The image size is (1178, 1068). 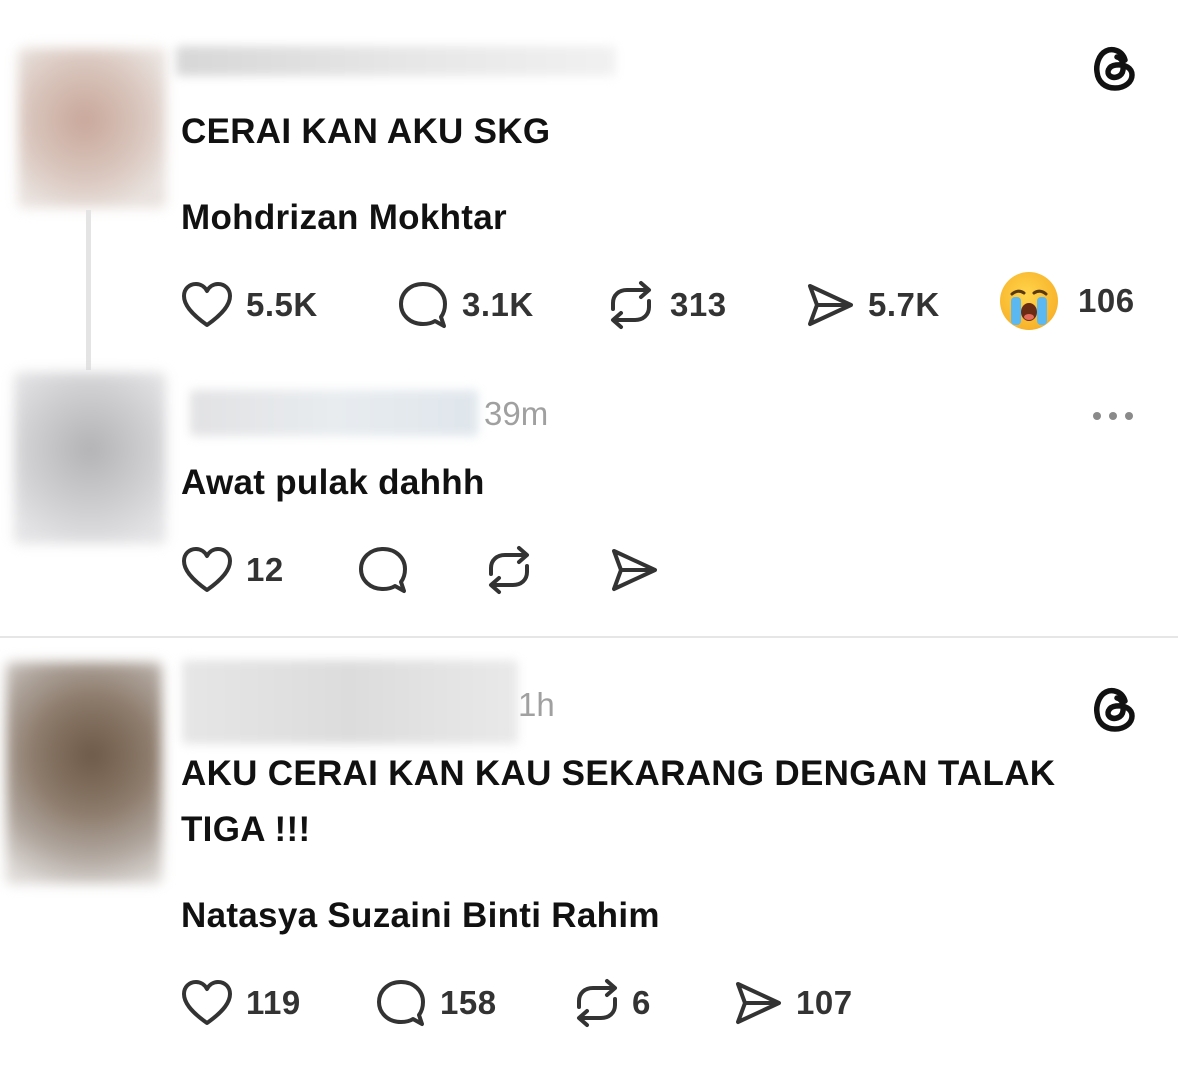 I want to click on share-count: 5.7K, so click(x=904, y=304).